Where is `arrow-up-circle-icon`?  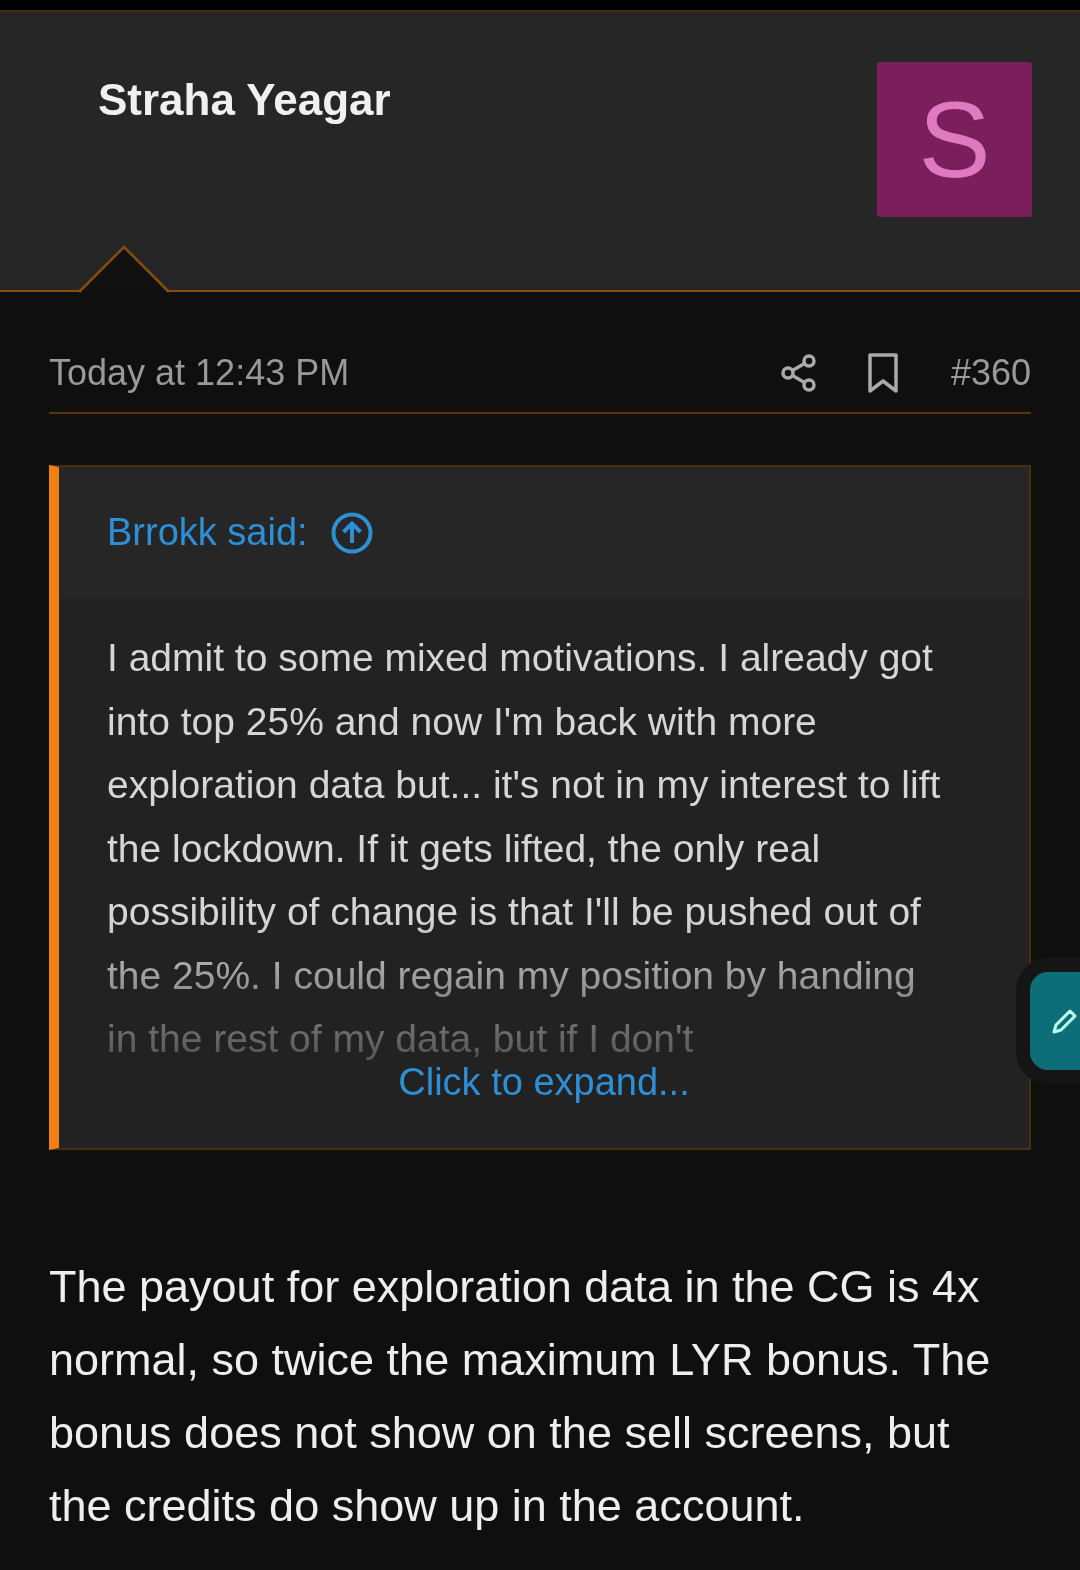 arrow-up-circle-icon is located at coordinates (351, 532).